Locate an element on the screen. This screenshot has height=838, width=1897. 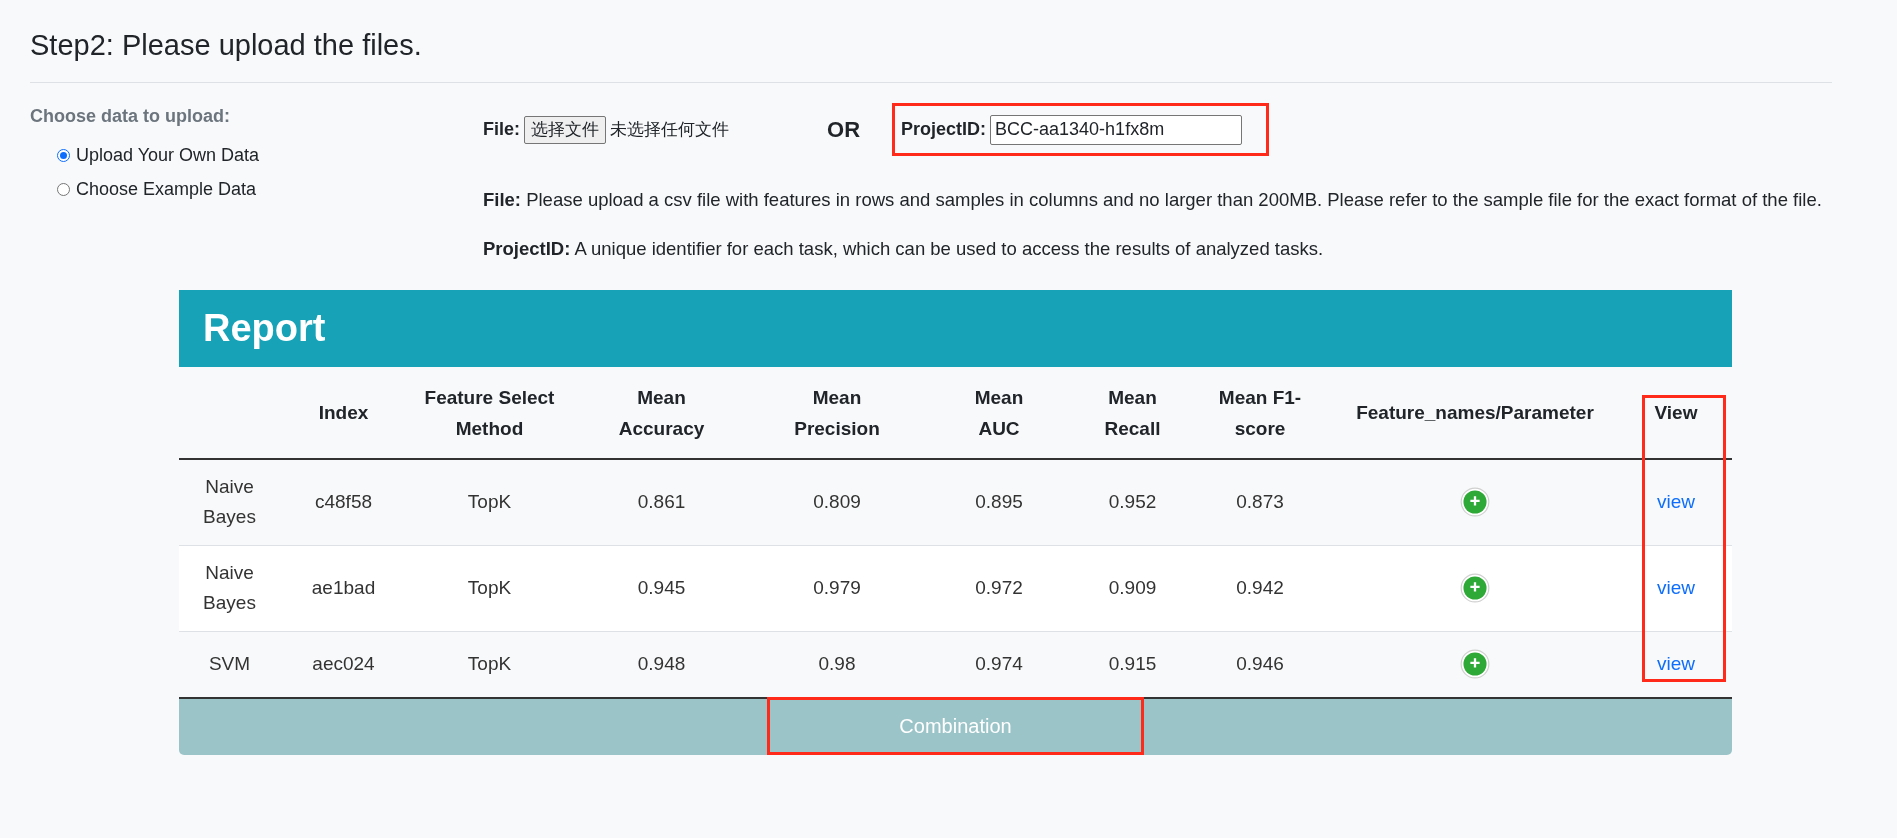
table-cell: 0.942 is located at coordinates (1260, 587).